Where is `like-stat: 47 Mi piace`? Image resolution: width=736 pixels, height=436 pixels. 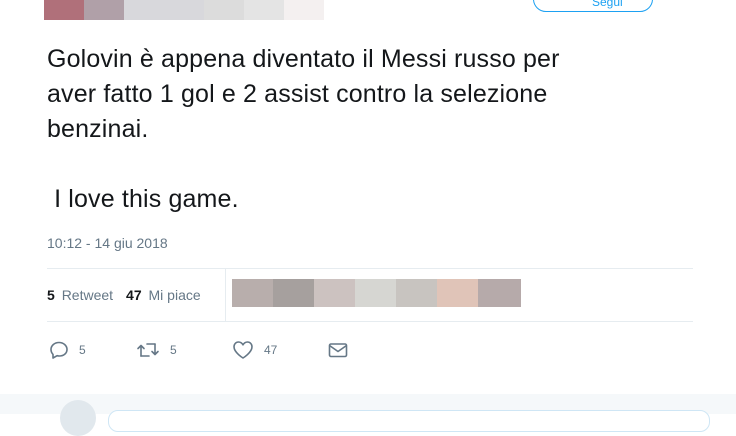 like-stat: 47 Mi piace is located at coordinates (163, 295).